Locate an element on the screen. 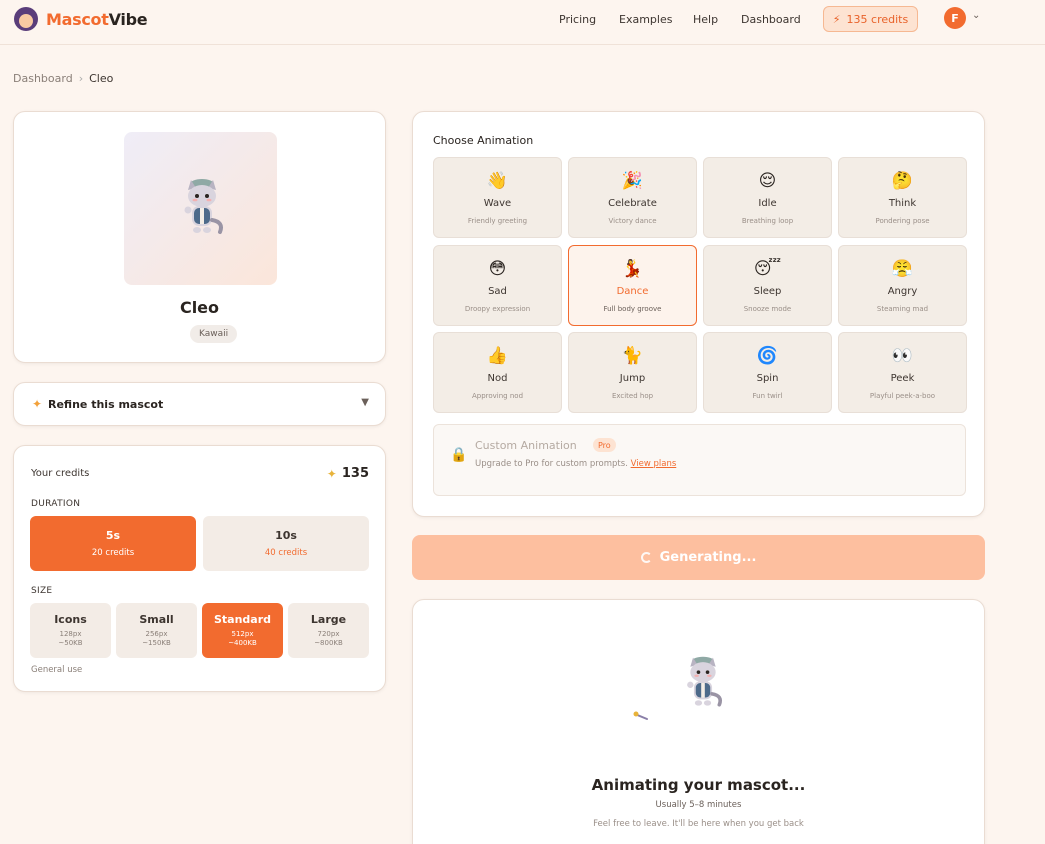 The image size is (1045, 844). size-small-button: Small 256px ~150KB is located at coordinates (156, 630).